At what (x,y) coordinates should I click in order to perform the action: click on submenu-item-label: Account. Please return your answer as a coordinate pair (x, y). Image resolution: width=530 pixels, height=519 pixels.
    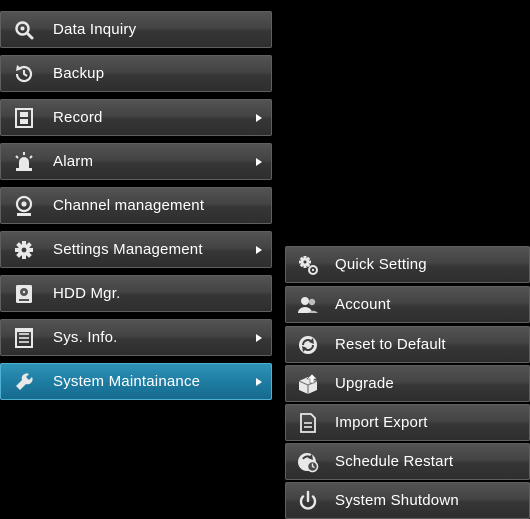
    Looking at the image, I should click on (363, 304).